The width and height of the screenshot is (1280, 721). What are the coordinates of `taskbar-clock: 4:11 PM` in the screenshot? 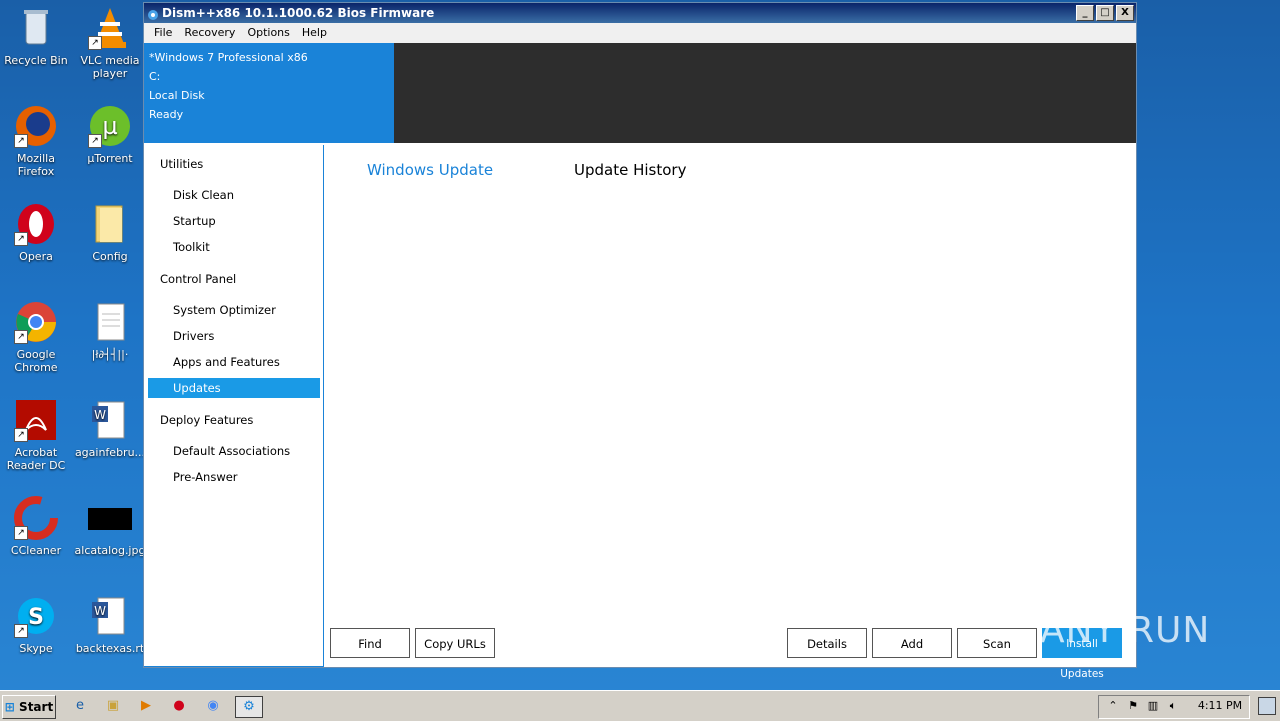 It's located at (1220, 706).